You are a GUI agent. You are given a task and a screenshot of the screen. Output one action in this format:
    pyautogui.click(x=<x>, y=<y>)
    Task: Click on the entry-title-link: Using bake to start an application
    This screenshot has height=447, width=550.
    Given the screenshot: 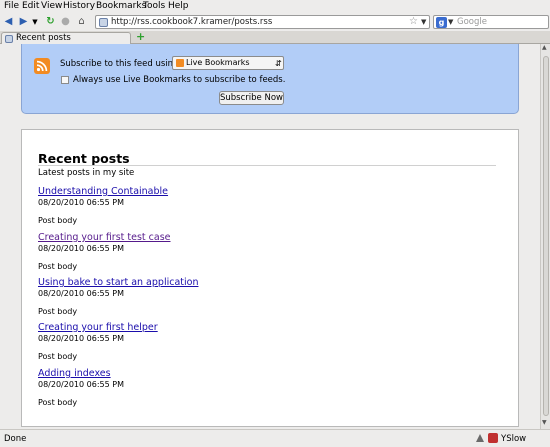 What is the action you would take?
    pyautogui.click(x=118, y=282)
    